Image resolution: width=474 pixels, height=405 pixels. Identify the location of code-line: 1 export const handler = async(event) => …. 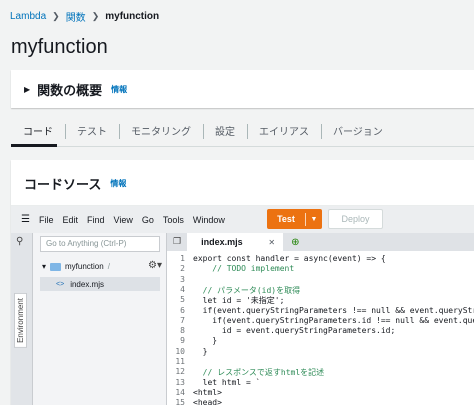
(276, 259).